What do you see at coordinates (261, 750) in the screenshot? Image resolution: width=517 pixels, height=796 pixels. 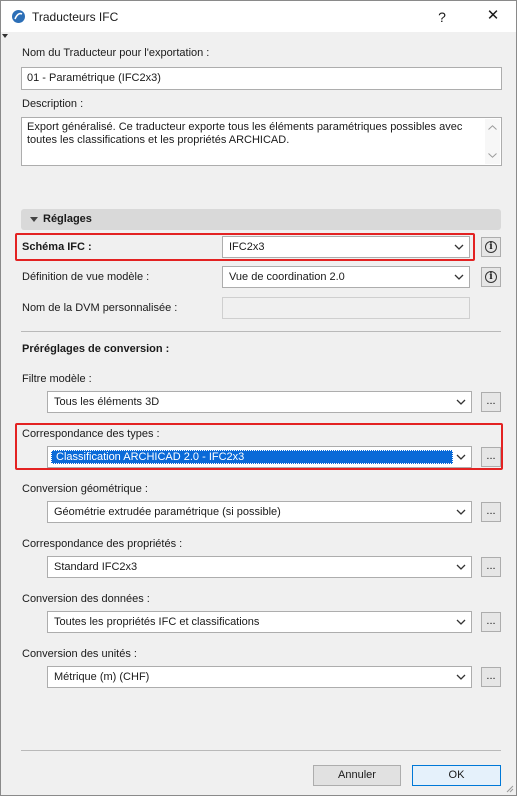 I see `footer-divider` at bounding box center [261, 750].